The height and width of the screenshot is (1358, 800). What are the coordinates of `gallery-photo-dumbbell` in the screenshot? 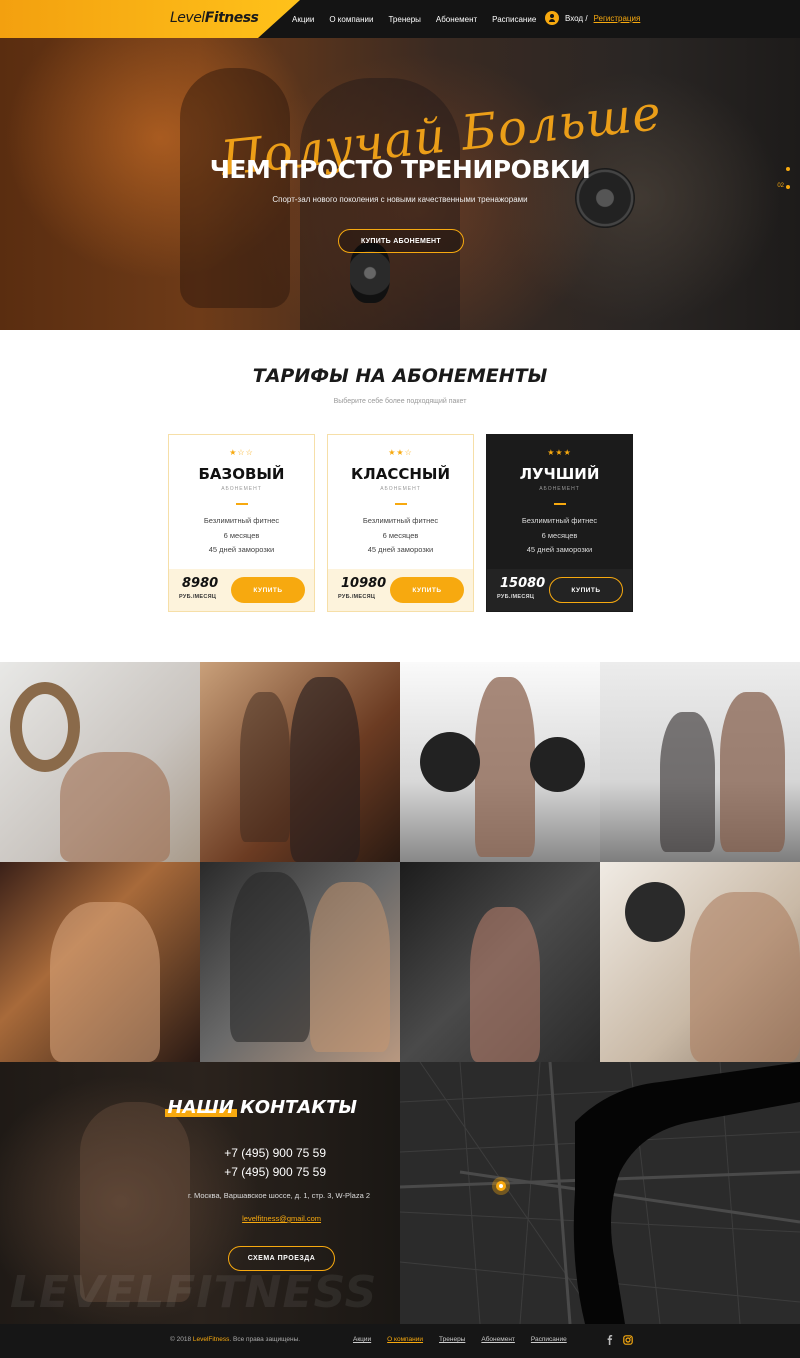 It's located at (700, 962).